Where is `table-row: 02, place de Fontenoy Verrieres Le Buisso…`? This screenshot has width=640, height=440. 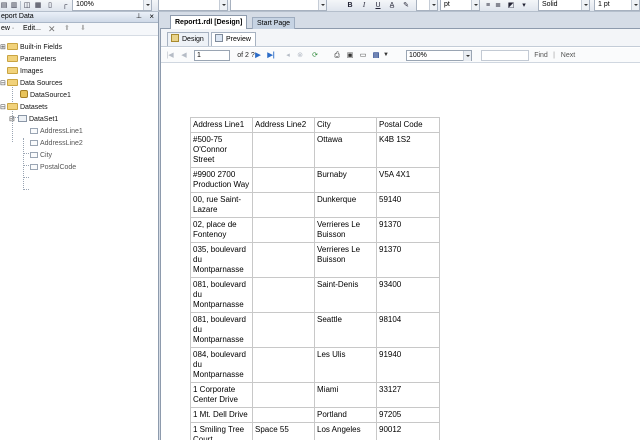 table-row: 02, place de Fontenoy Verrieres Le Buisso… is located at coordinates (315, 230).